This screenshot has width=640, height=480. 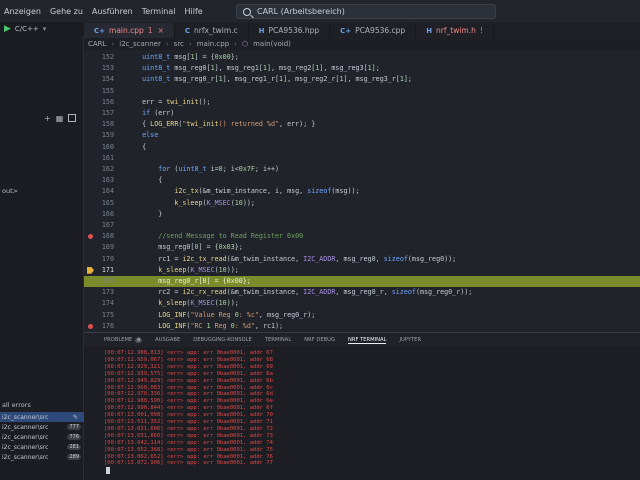 What do you see at coordinates (22, 11) in the screenshot?
I see `menu-anzeigen: Anzeigen` at bounding box center [22, 11].